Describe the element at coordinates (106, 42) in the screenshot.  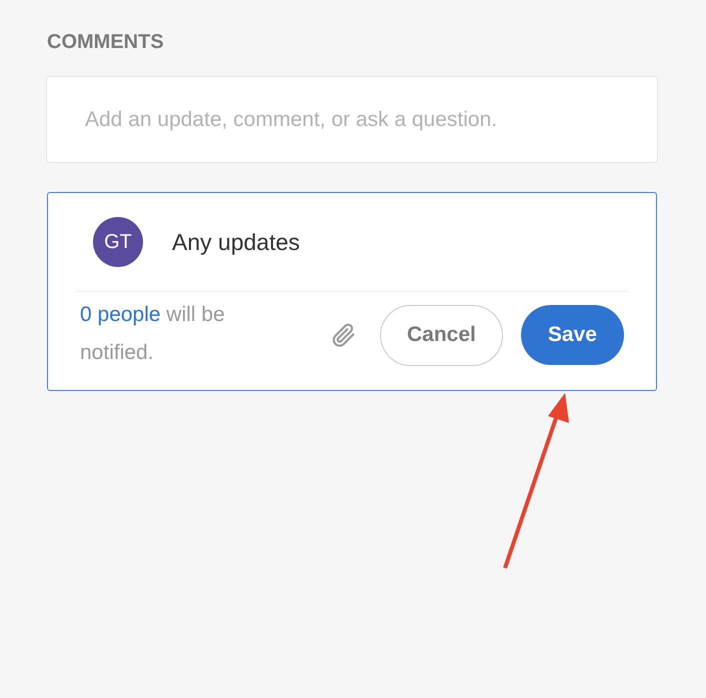
I see `section-title: COMMENTS` at that location.